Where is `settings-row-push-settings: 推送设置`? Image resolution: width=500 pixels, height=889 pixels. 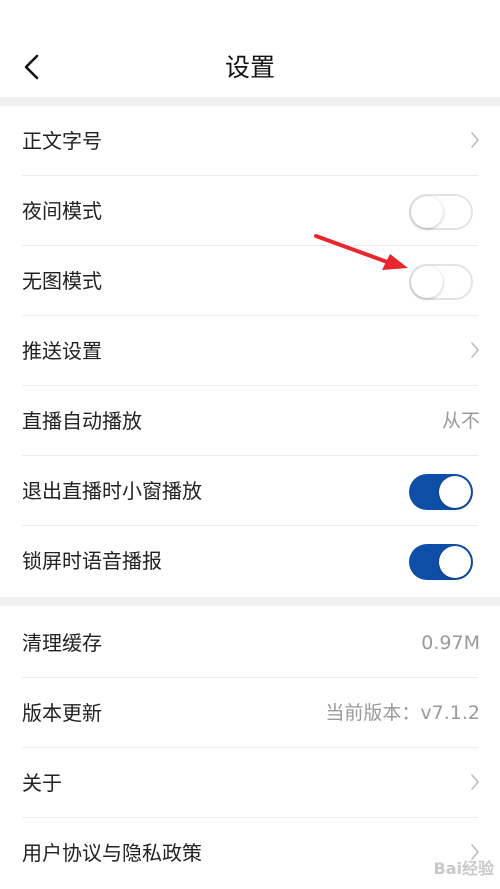 settings-row-push-settings: 推送设置 is located at coordinates (250, 351).